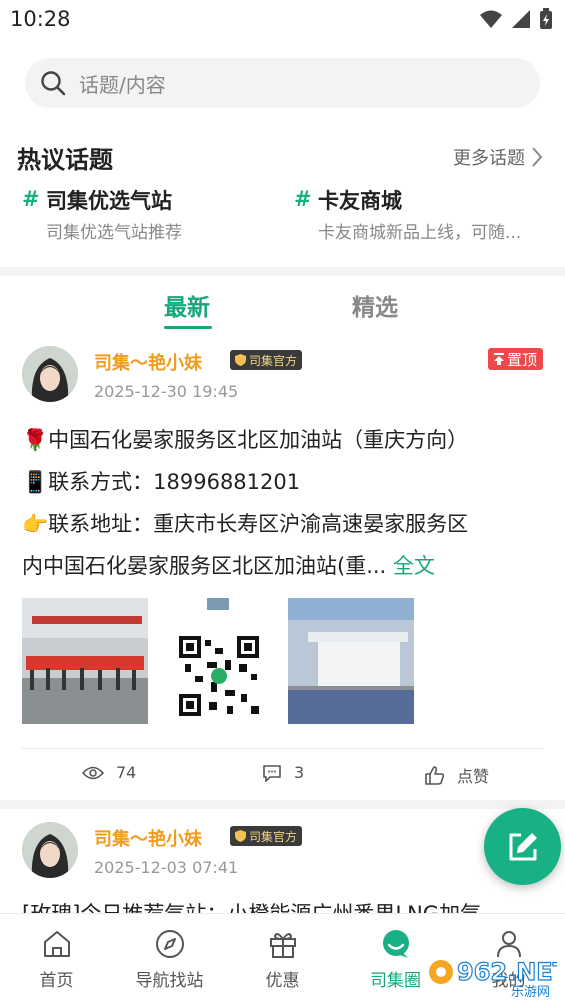 The height and width of the screenshot is (1004, 565). What do you see at coordinates (122, 84) in the screenshot?
I see `search-placeholder: 话题/内容` at bounding box center [122, 84].